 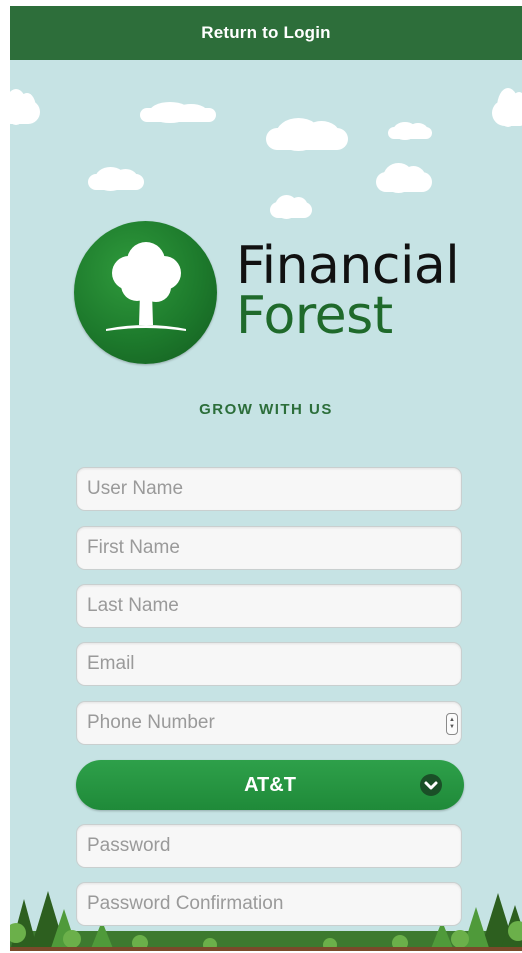 I want to click on password-confirmation-input, so click(x=269, y=904).